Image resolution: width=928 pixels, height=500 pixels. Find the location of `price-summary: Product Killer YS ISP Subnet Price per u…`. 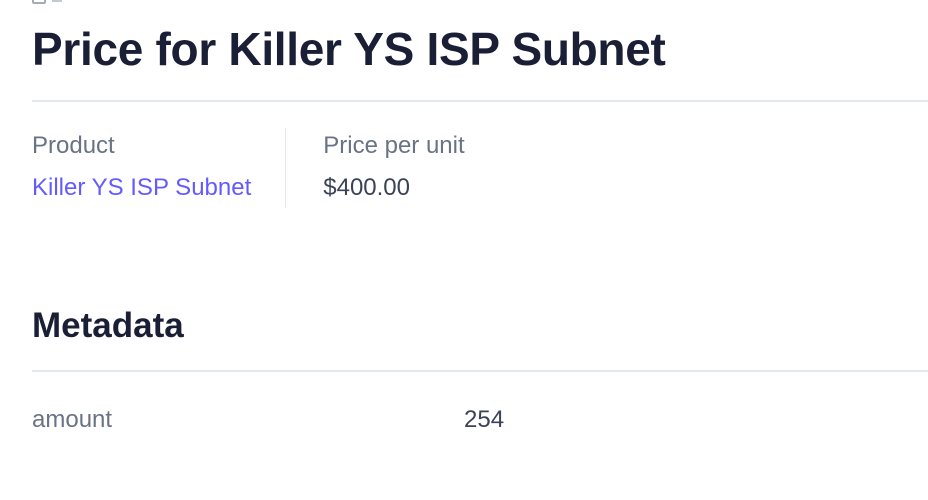

price-summary: Product Killer YS ISP Subnet Price per u… is located at coordinates (248, 168).